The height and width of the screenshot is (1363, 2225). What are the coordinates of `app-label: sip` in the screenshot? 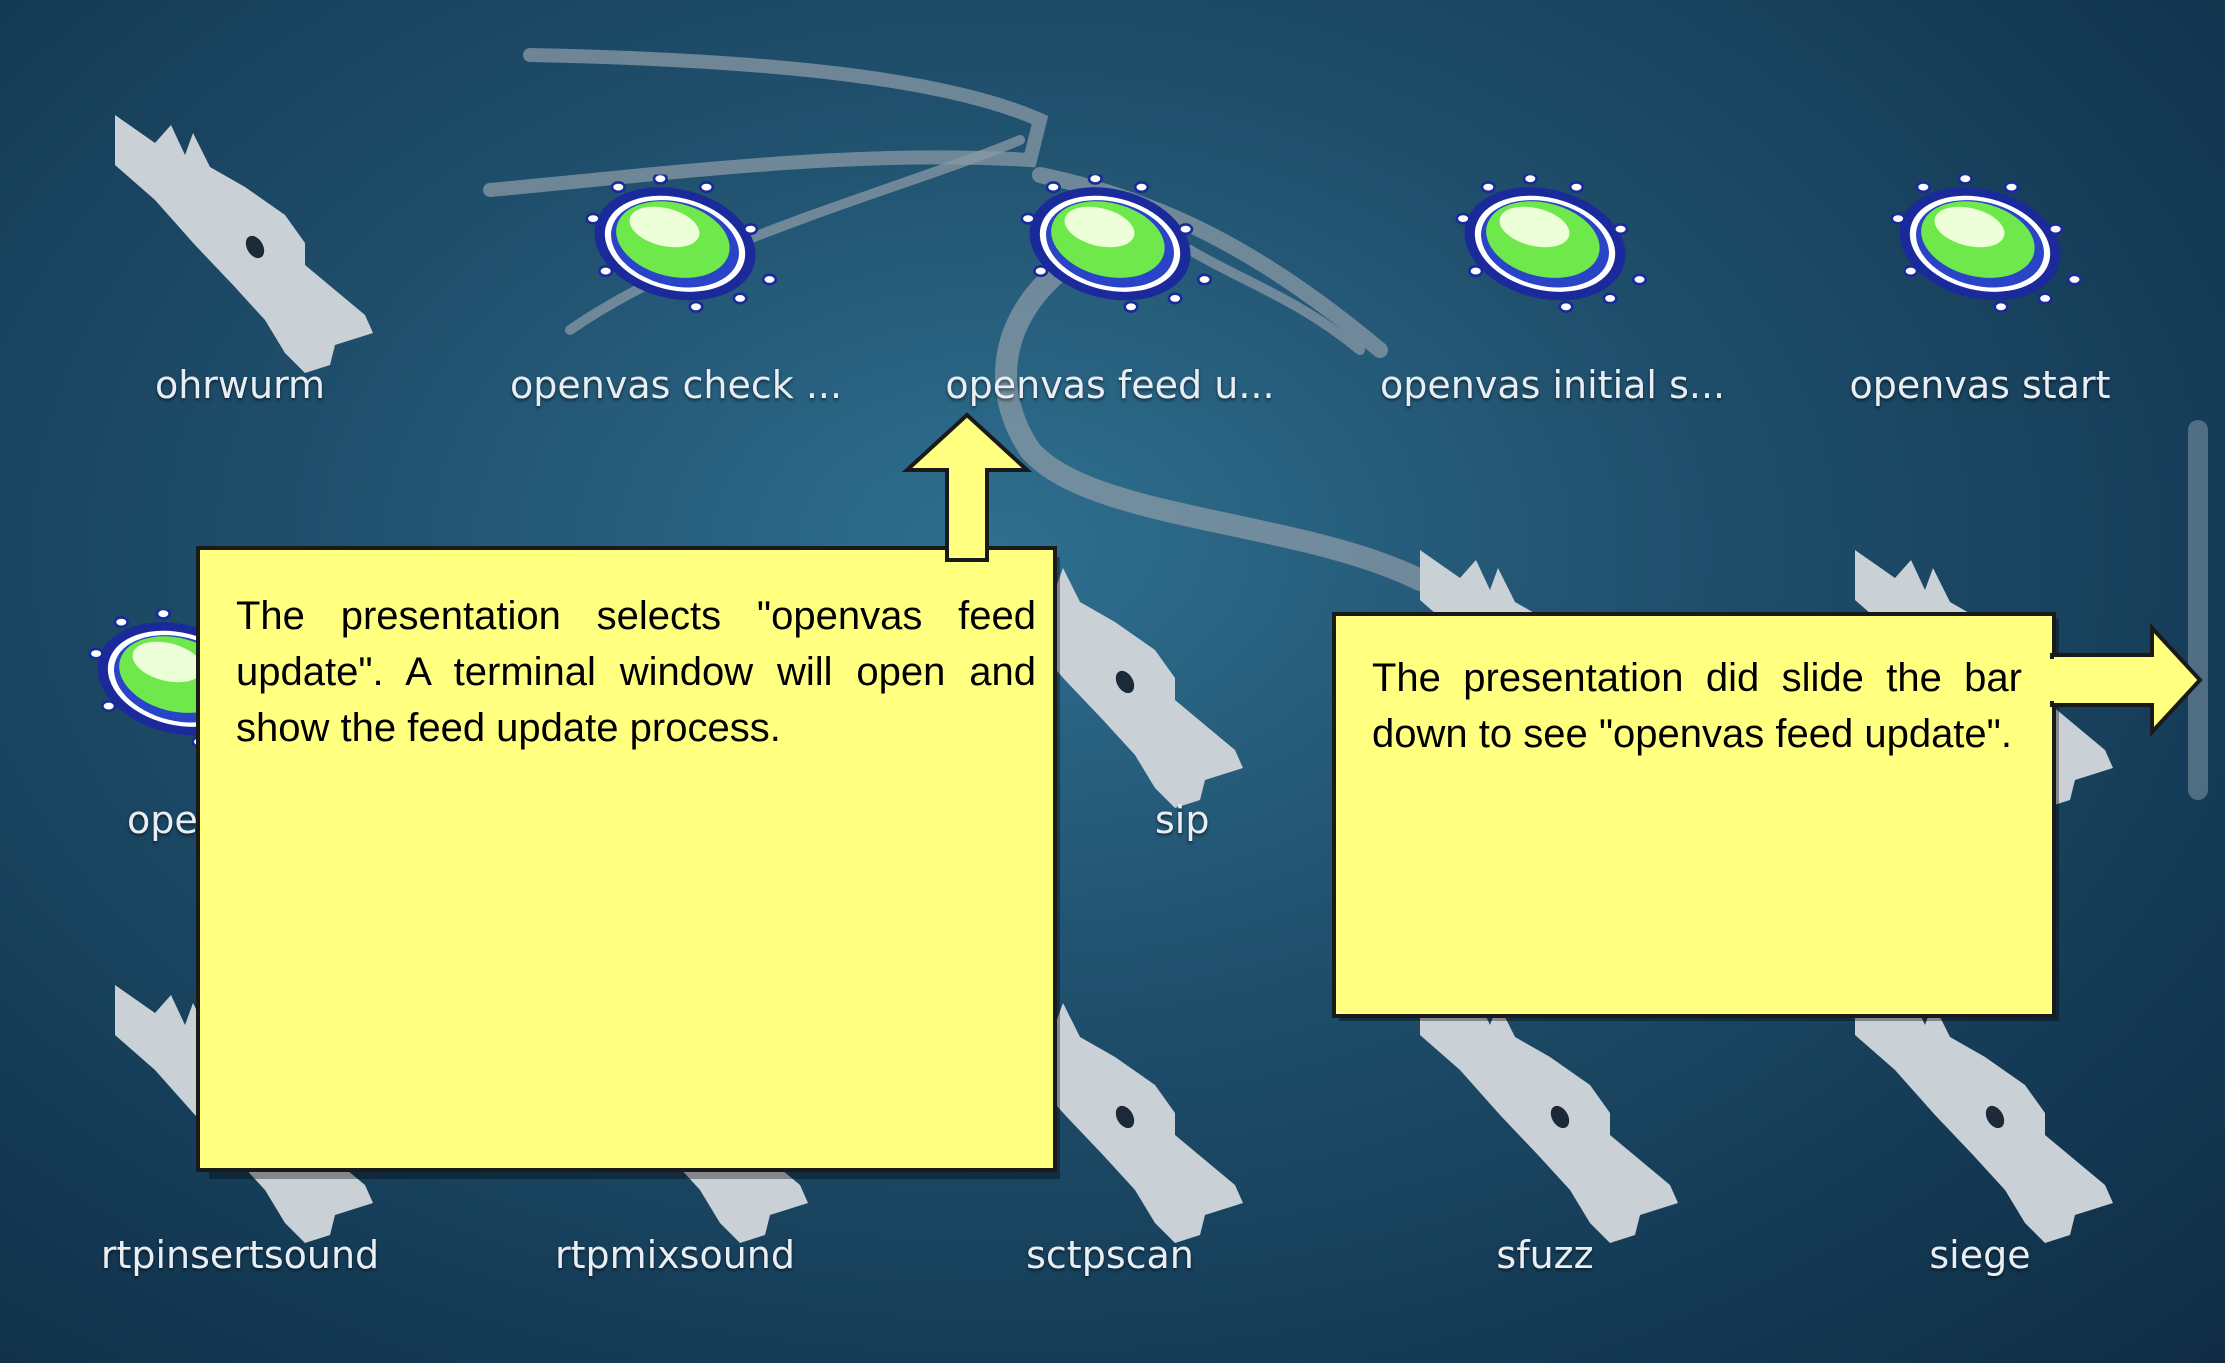 It's located at (1182, 820).